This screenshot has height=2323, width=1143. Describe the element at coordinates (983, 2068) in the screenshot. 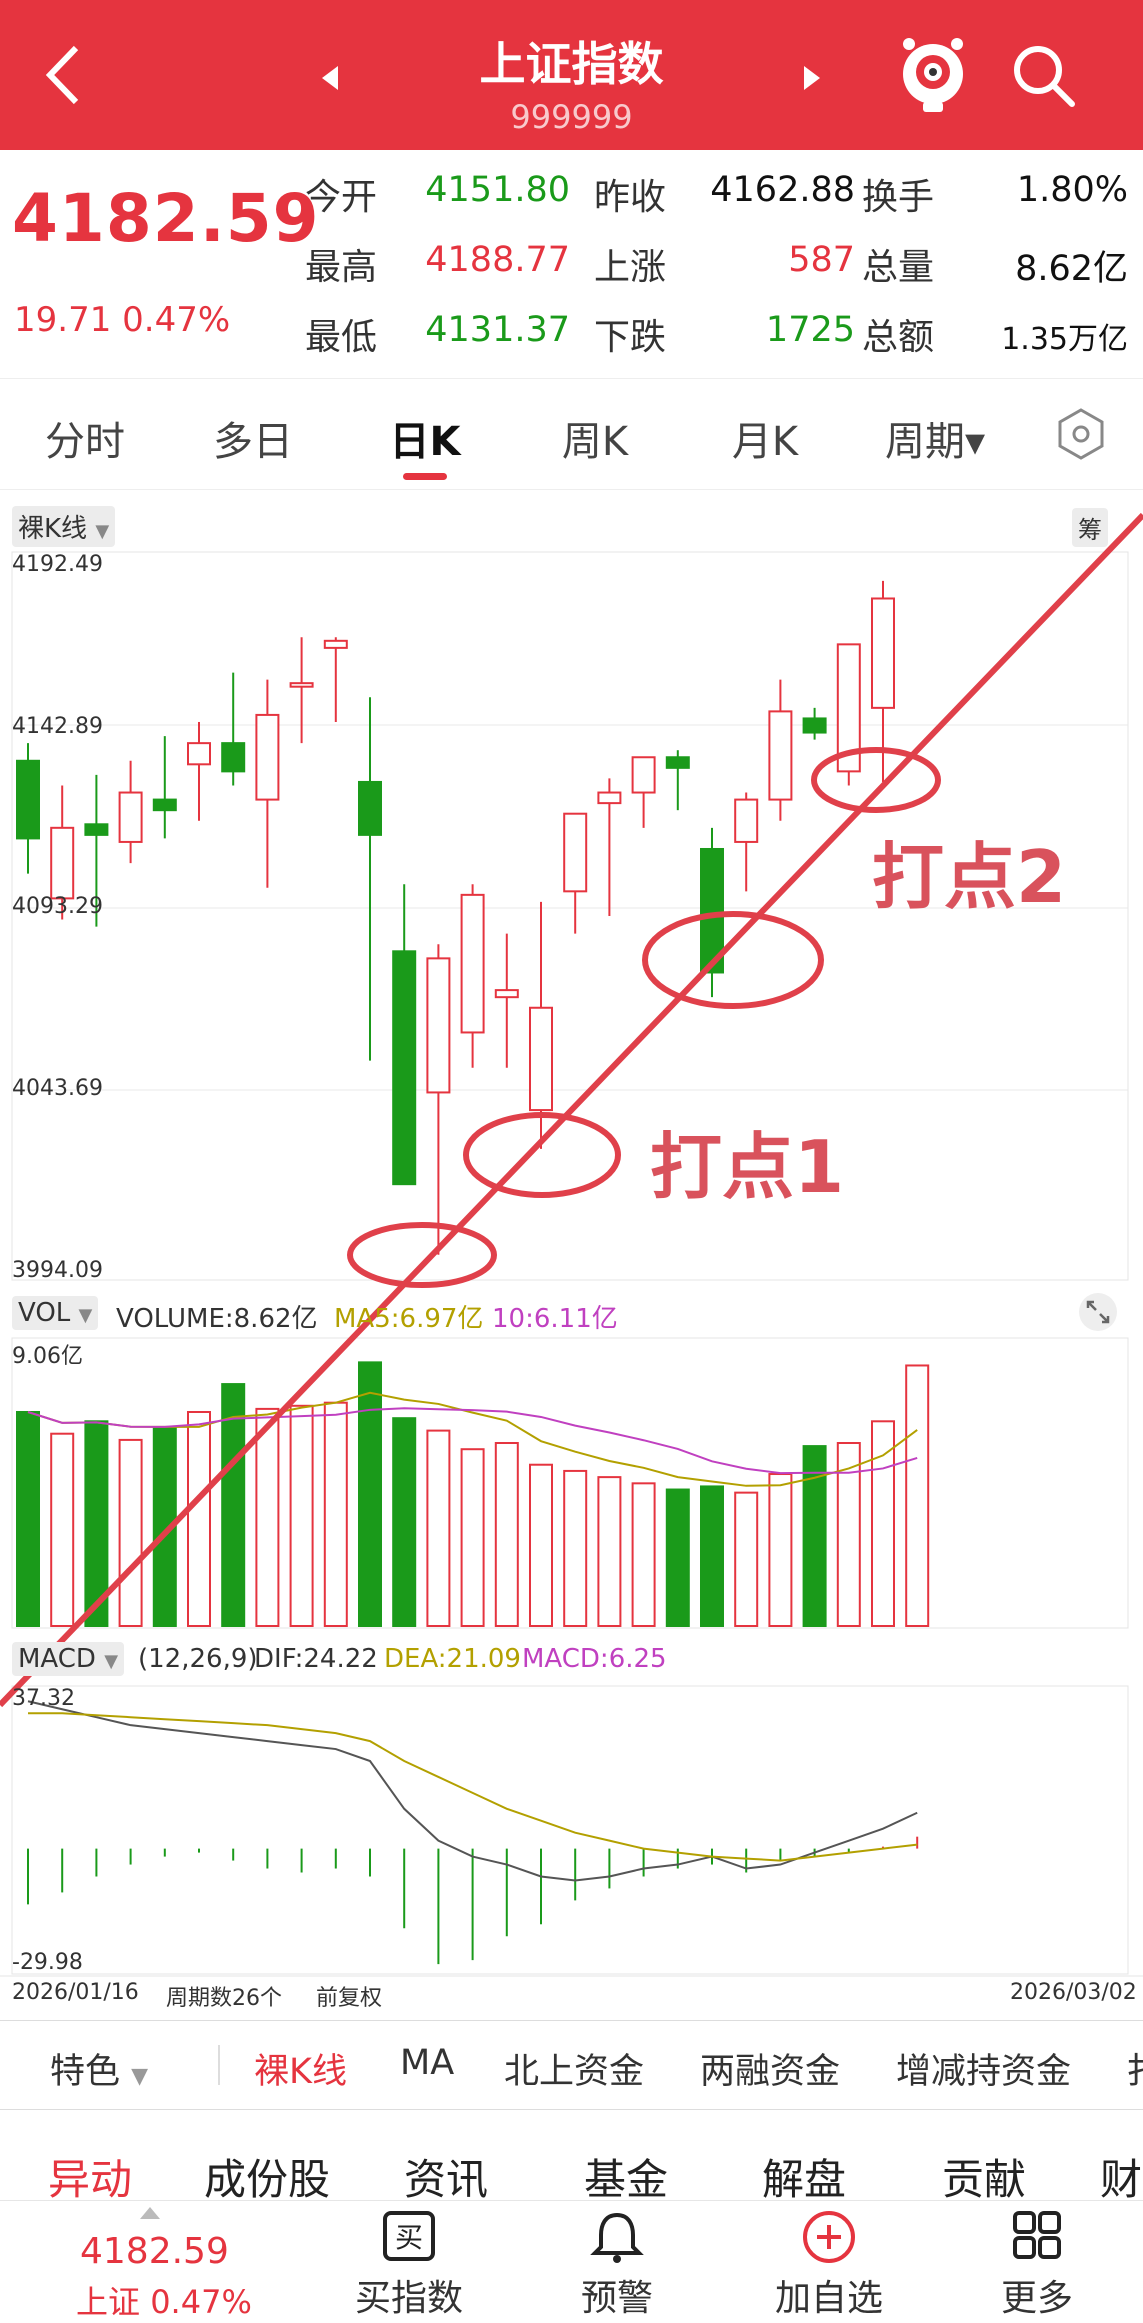

I see `indicator-holdings: 增减持资金` at that location.